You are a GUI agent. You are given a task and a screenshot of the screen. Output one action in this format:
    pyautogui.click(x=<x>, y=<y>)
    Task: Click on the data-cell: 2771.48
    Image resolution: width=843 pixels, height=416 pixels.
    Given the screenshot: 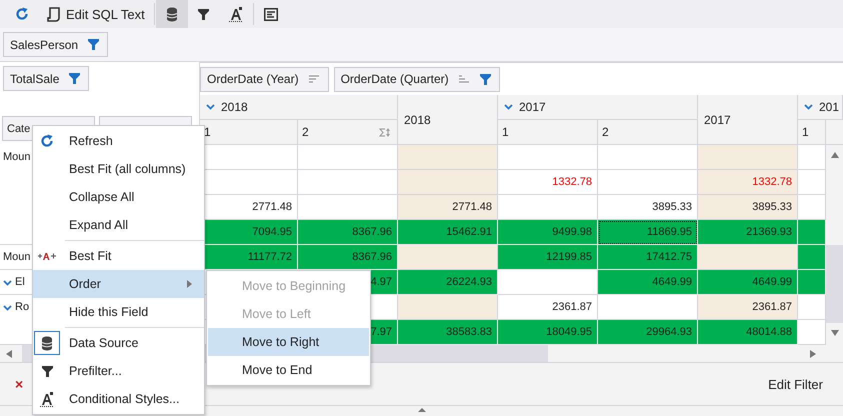 What is the action you would take?
    pyautogui.click(x=448, y=207)
    